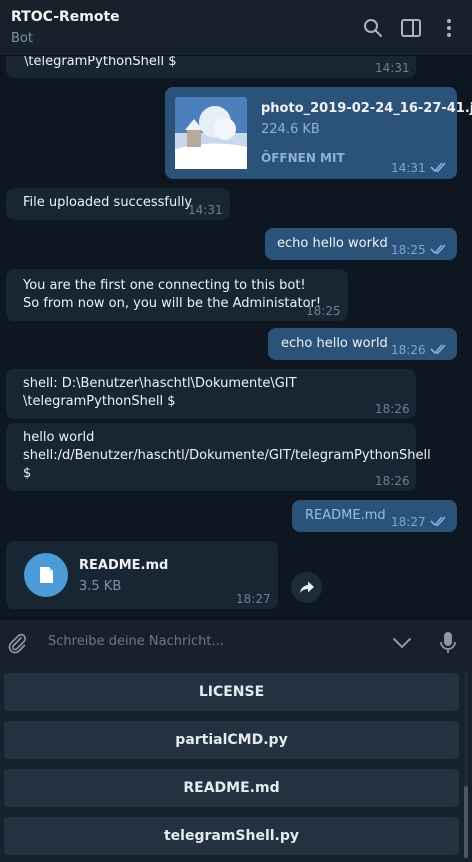  What do you see at coordinates (160, 383) in the screenshot?
I see `message-text-line: shell: D:\Benutzer\haschtl\Dokumente\GIT` at bounding box center [160, 383].